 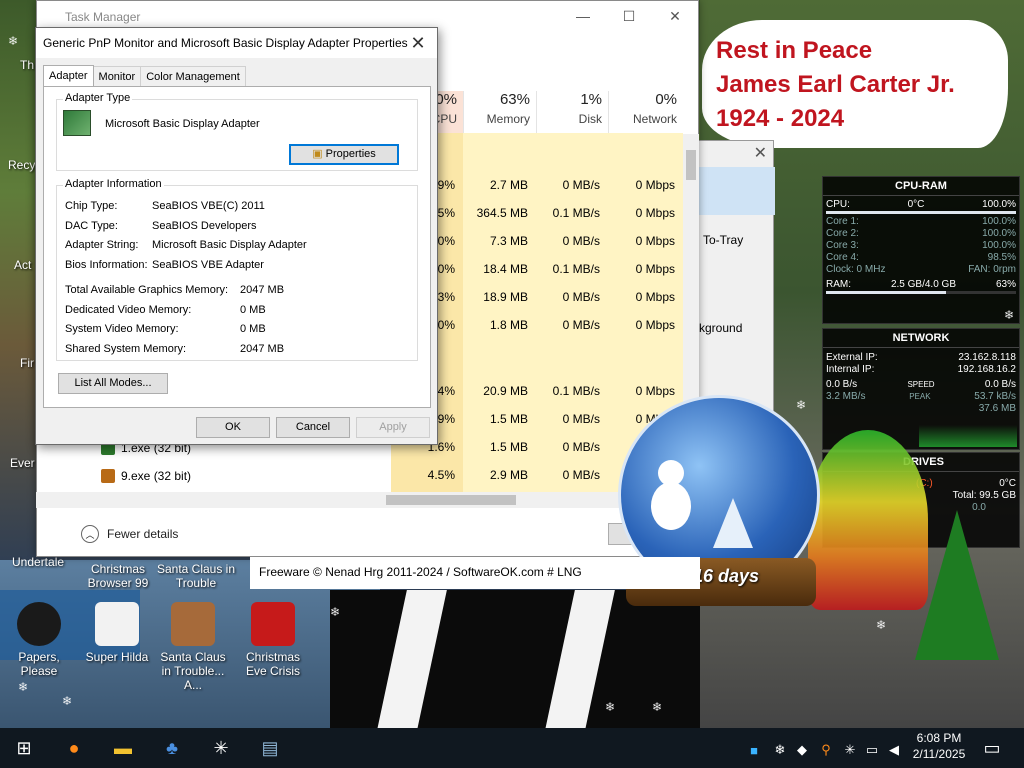 I want to click on tray-search-icon: ⚲, so click(x=826, y=750).